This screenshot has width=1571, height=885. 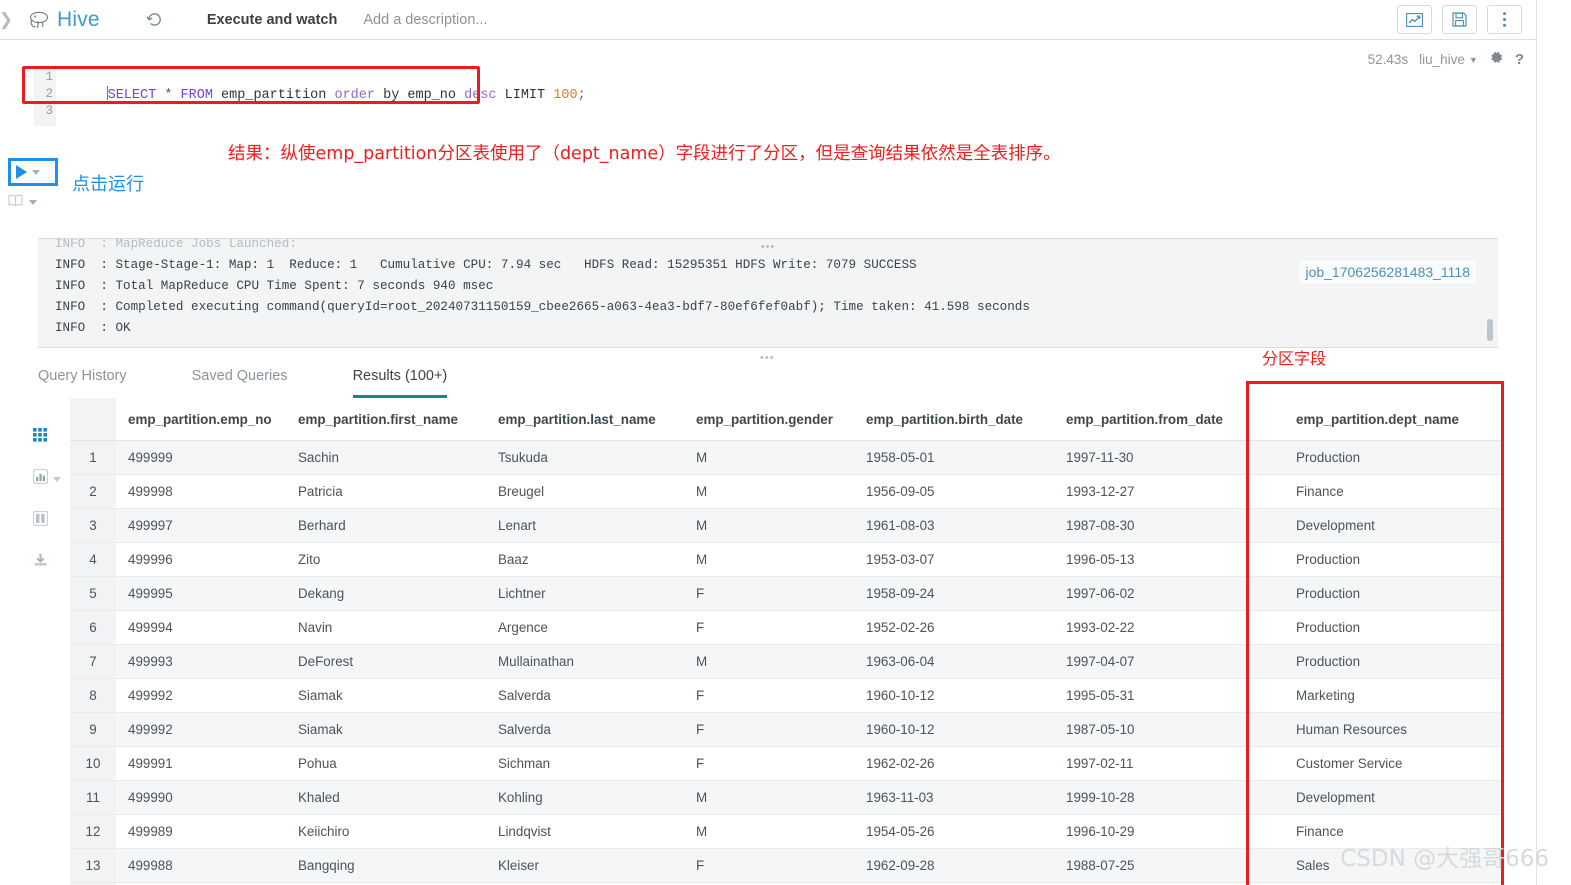 I want to click on tab-saved-queries: Saved Queries, so click(x=240, y=383).